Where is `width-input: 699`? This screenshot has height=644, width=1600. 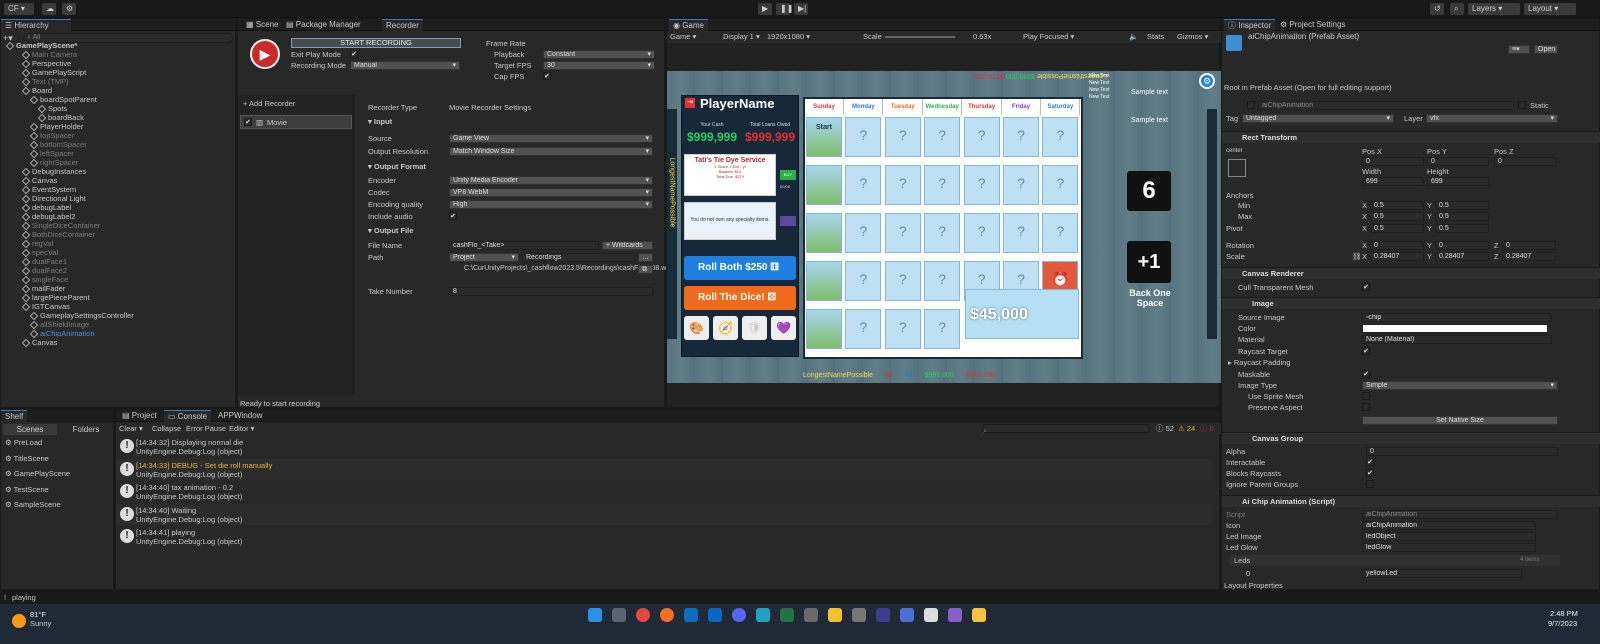 width-input: 699 is located at coordinates (1393, 181).